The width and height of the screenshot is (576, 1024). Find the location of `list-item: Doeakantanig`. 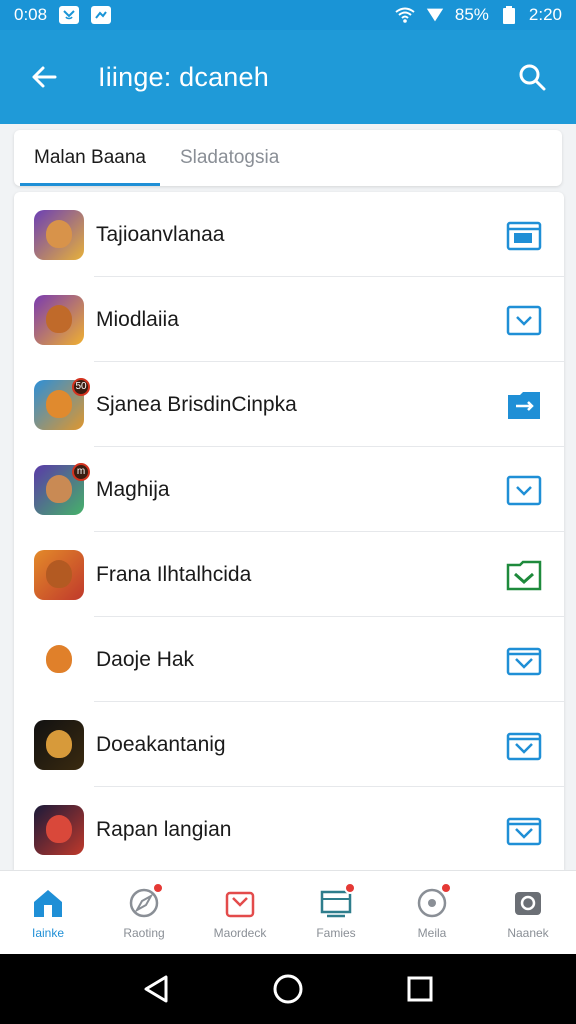

list-item: Doeakantanig is located at coordinates (289, 744).